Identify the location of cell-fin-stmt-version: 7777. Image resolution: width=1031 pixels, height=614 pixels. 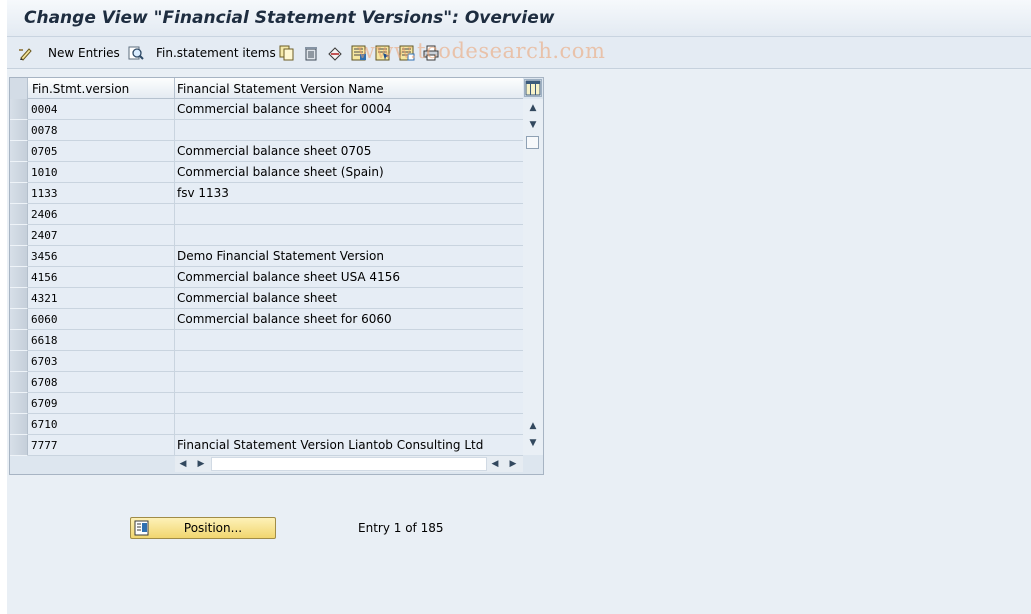
(101, 445).